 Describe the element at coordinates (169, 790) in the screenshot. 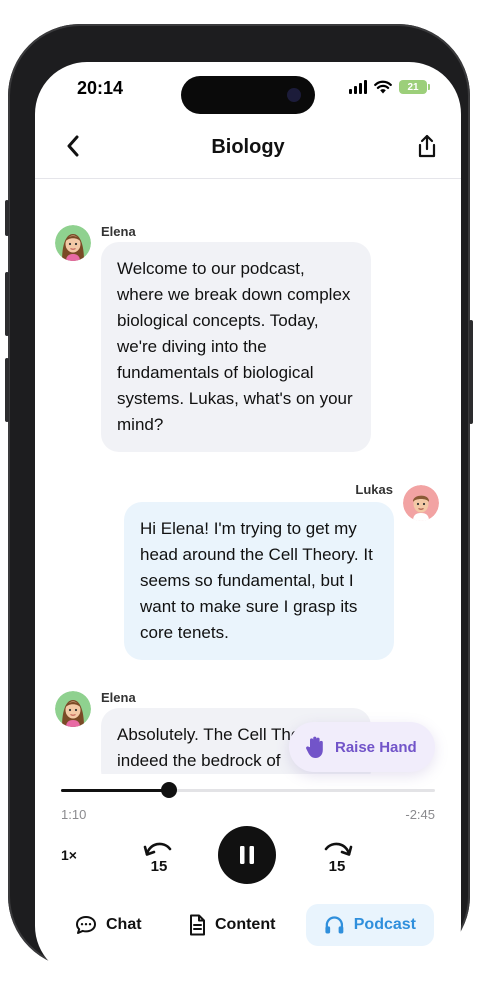

I see `progress-knob` at that location.